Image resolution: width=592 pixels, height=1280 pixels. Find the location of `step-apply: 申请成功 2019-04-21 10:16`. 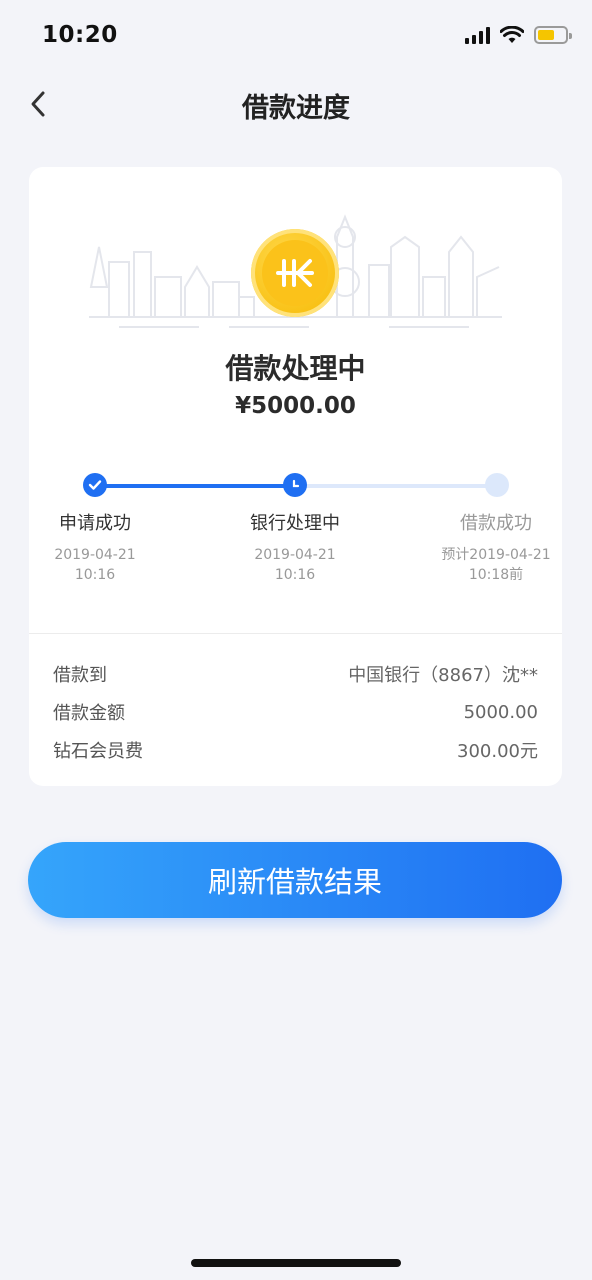

step-apply: 申请成功 2019-04-21 10:16 is located at coordinates (95, 548).